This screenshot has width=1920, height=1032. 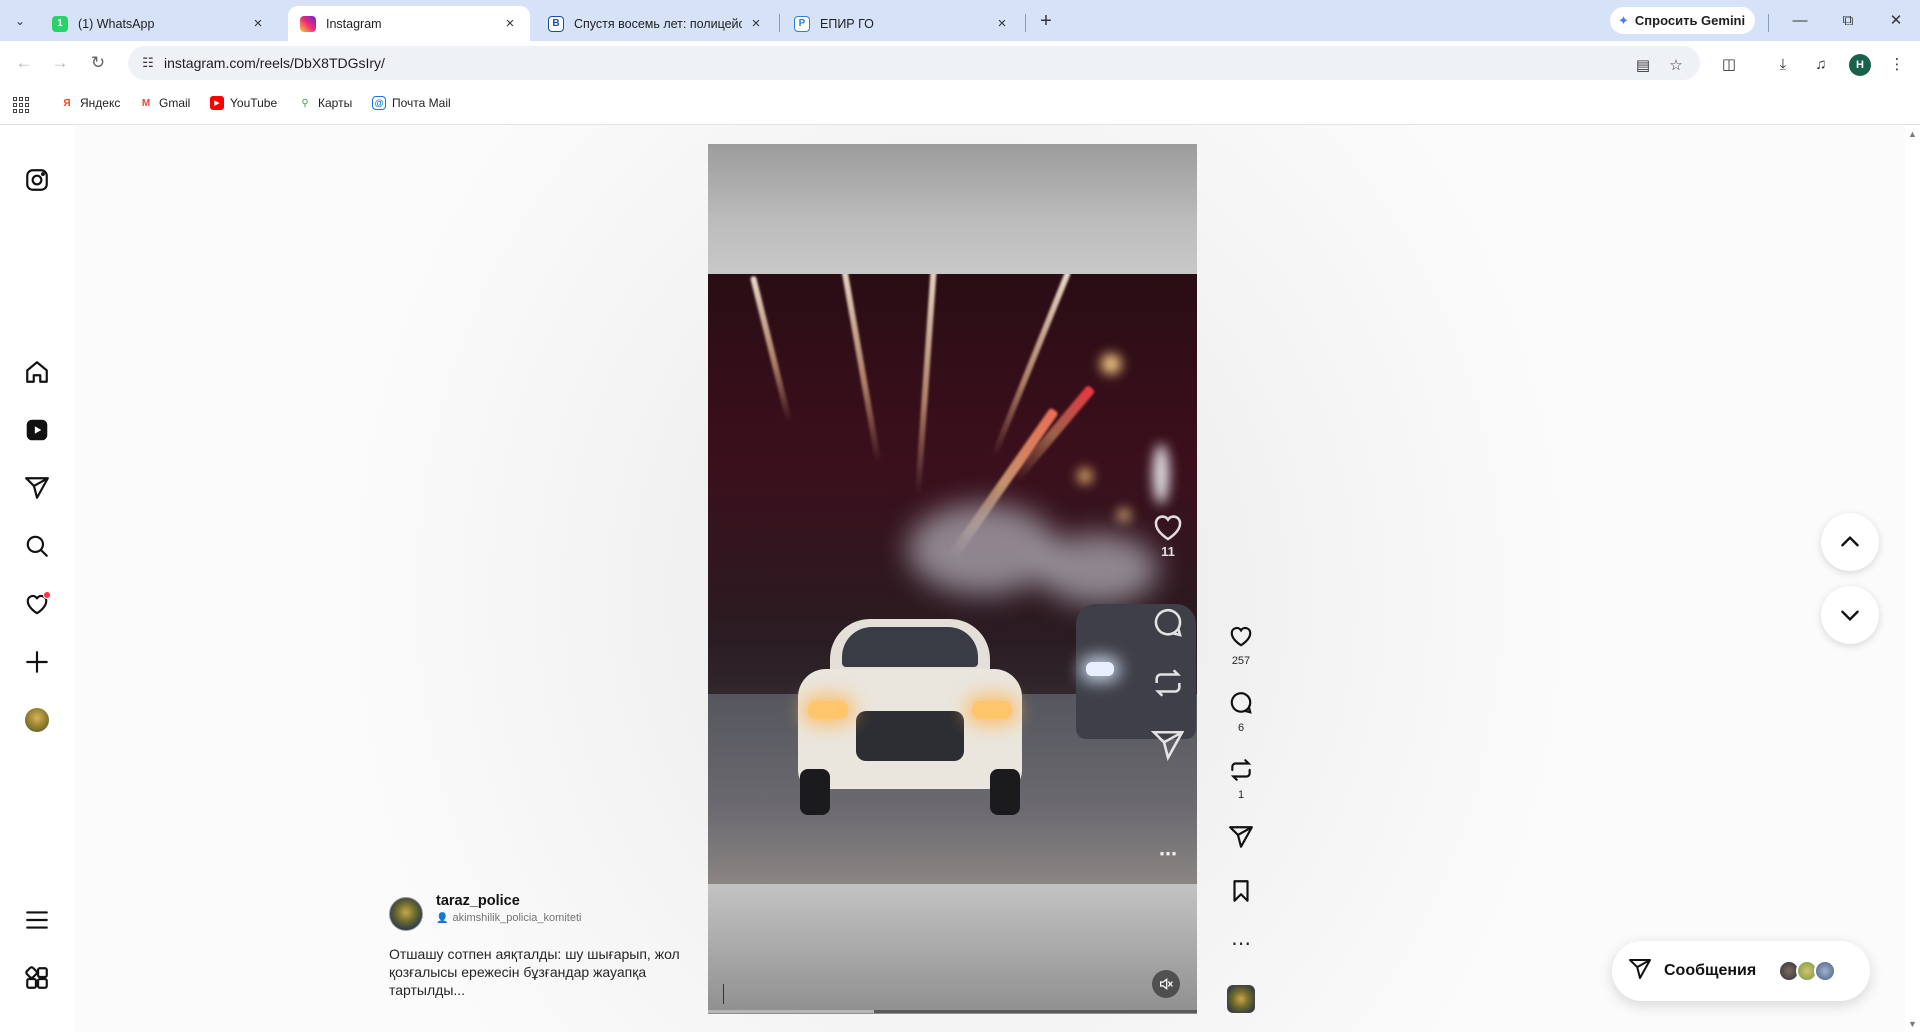 I want to click on forward-button: →, so click(x=60, y=63).